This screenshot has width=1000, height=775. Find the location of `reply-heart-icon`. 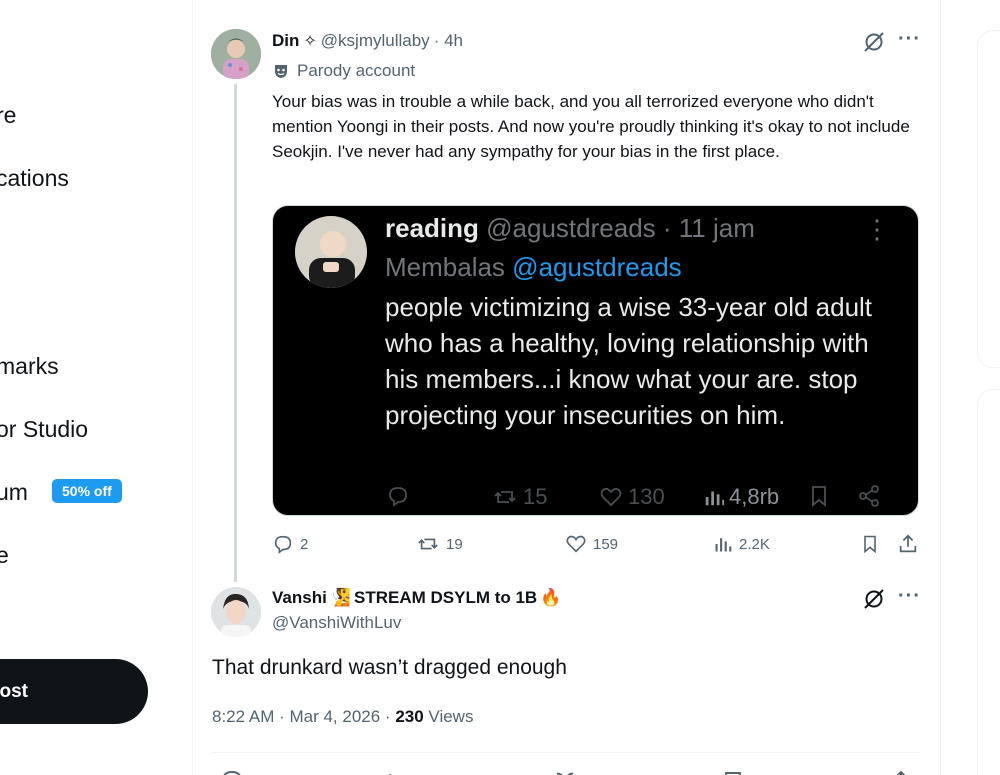

reply-heart-icon is located at coordinates (565, 771).